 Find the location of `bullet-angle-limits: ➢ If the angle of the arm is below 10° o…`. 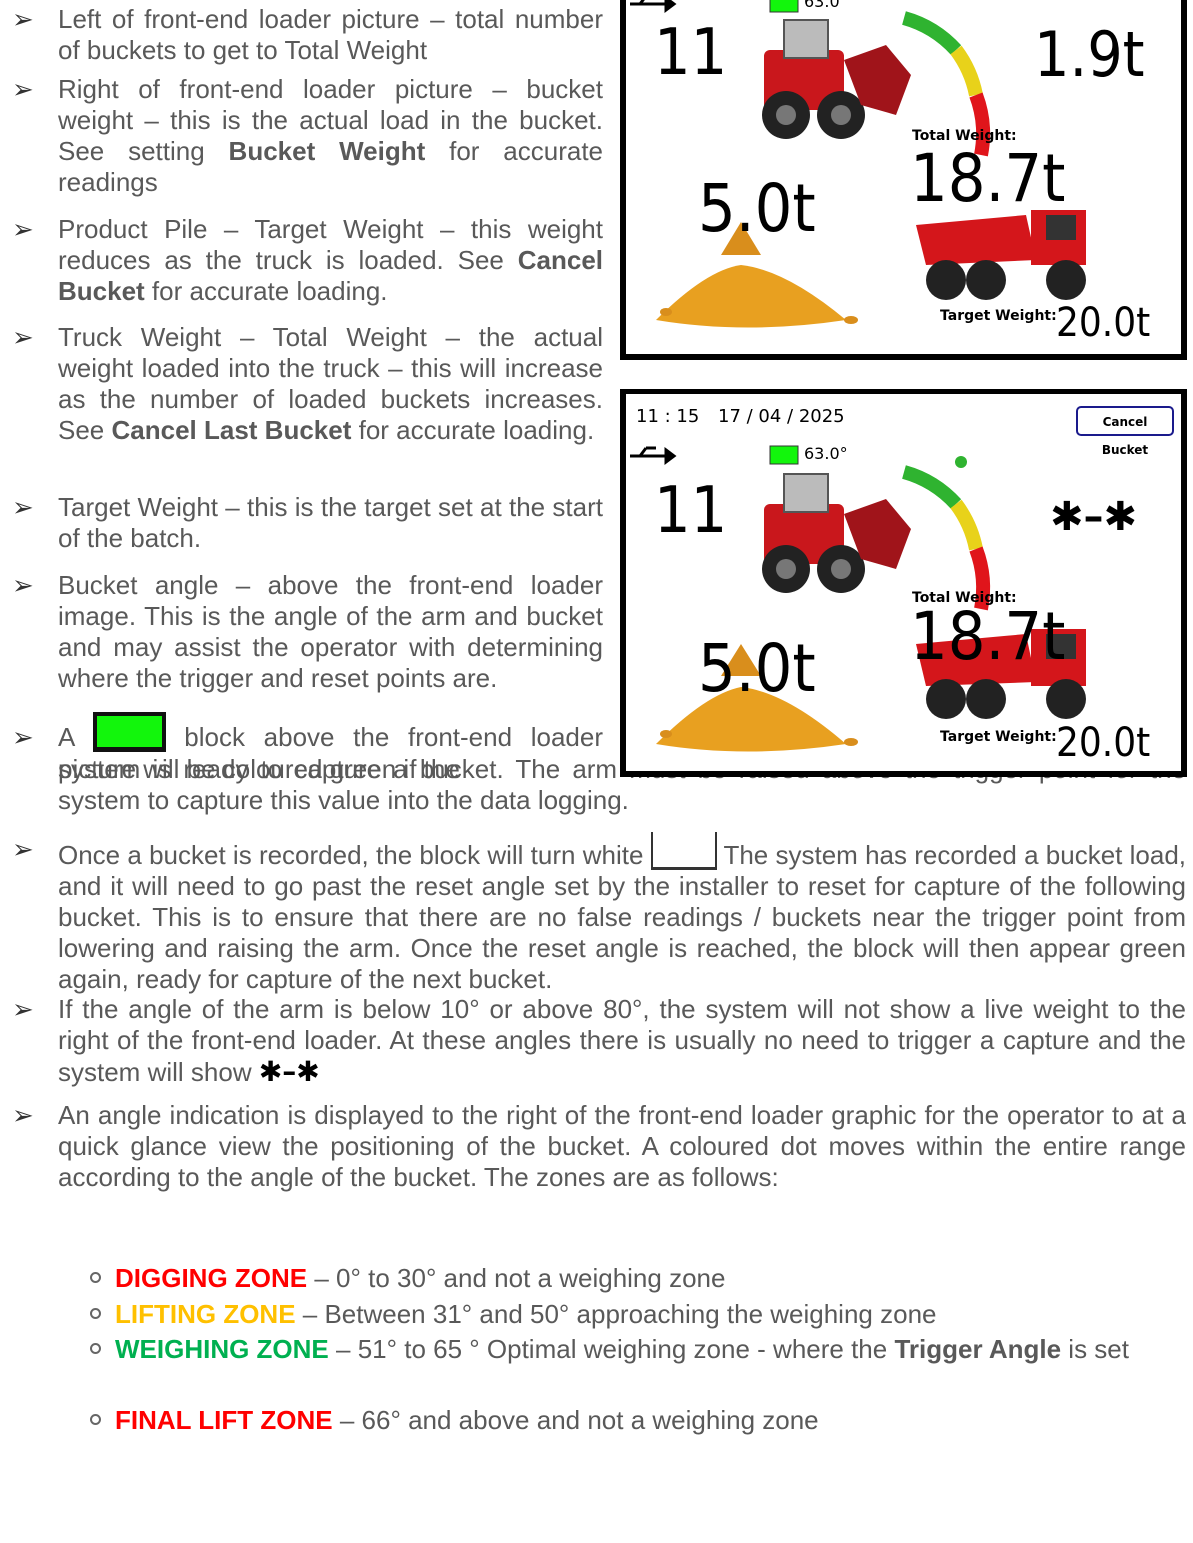

bullet-angle-limits: ➢ If the angle of the arm is below 10° o… is located at coordinates (595, 1044).